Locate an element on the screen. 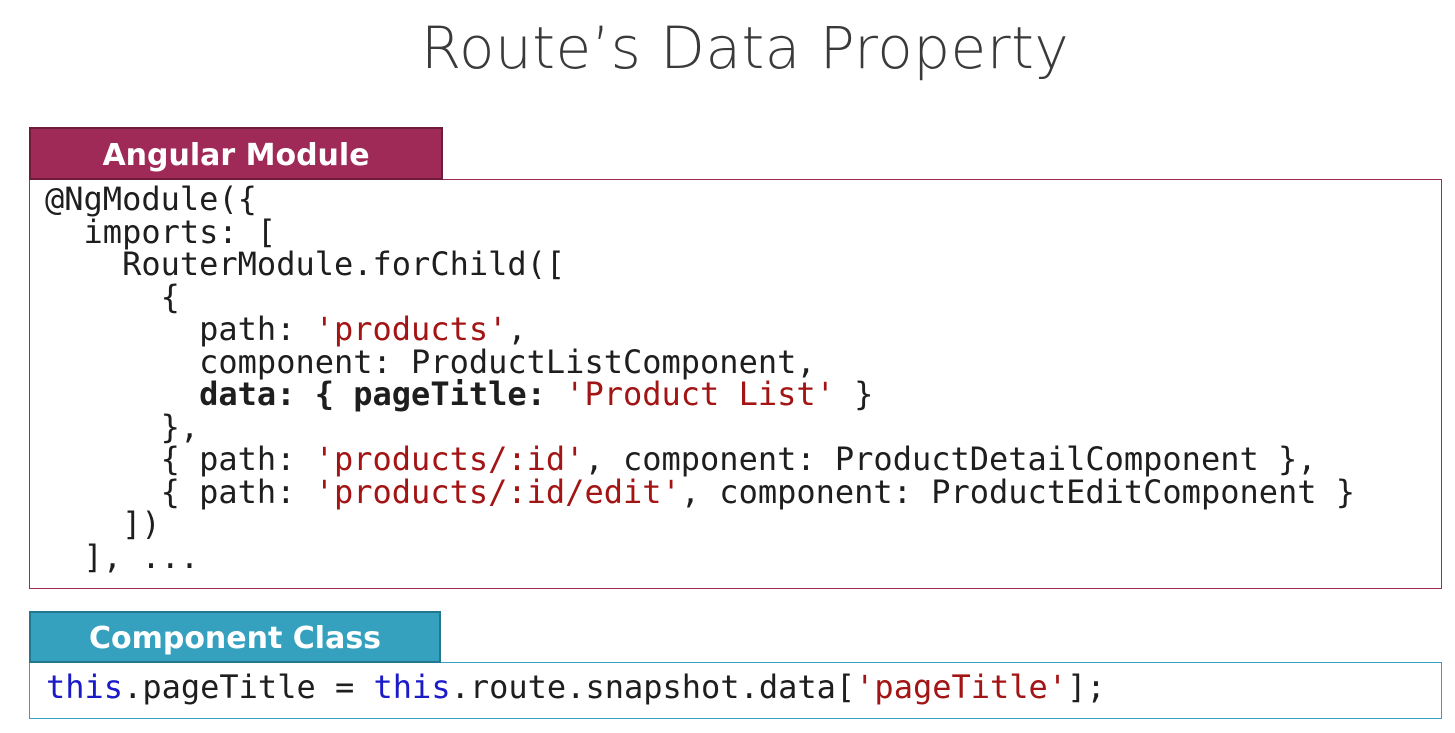 The width and height of the screenshot is (1455, 733). code-token: .route.snapshot.data[ is located at coordinates (653, 687).